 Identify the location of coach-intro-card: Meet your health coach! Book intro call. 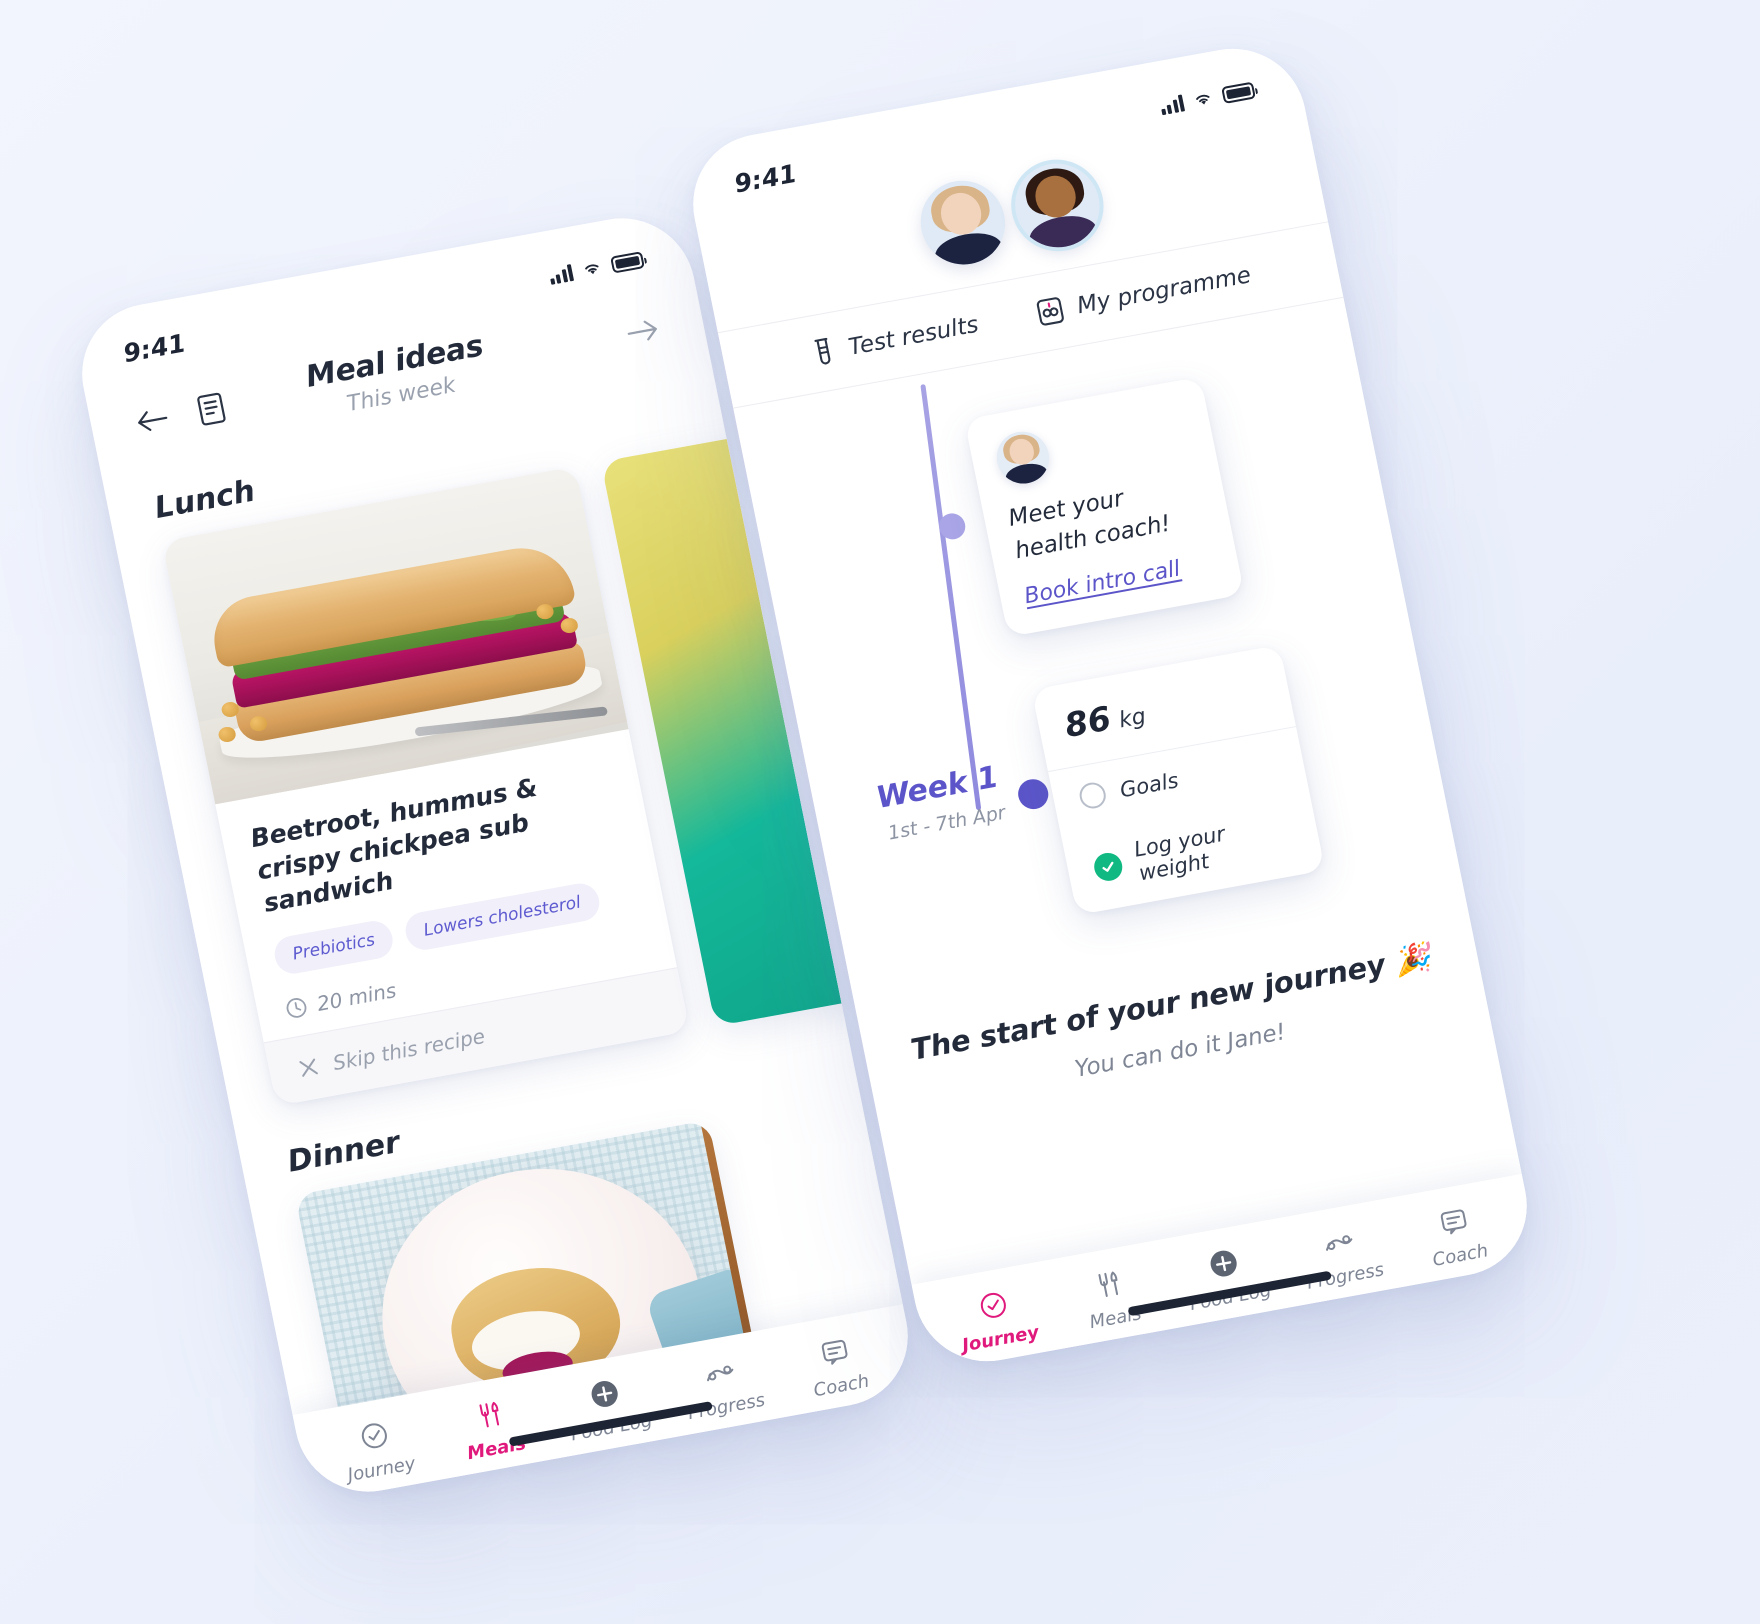
(1104, 507).